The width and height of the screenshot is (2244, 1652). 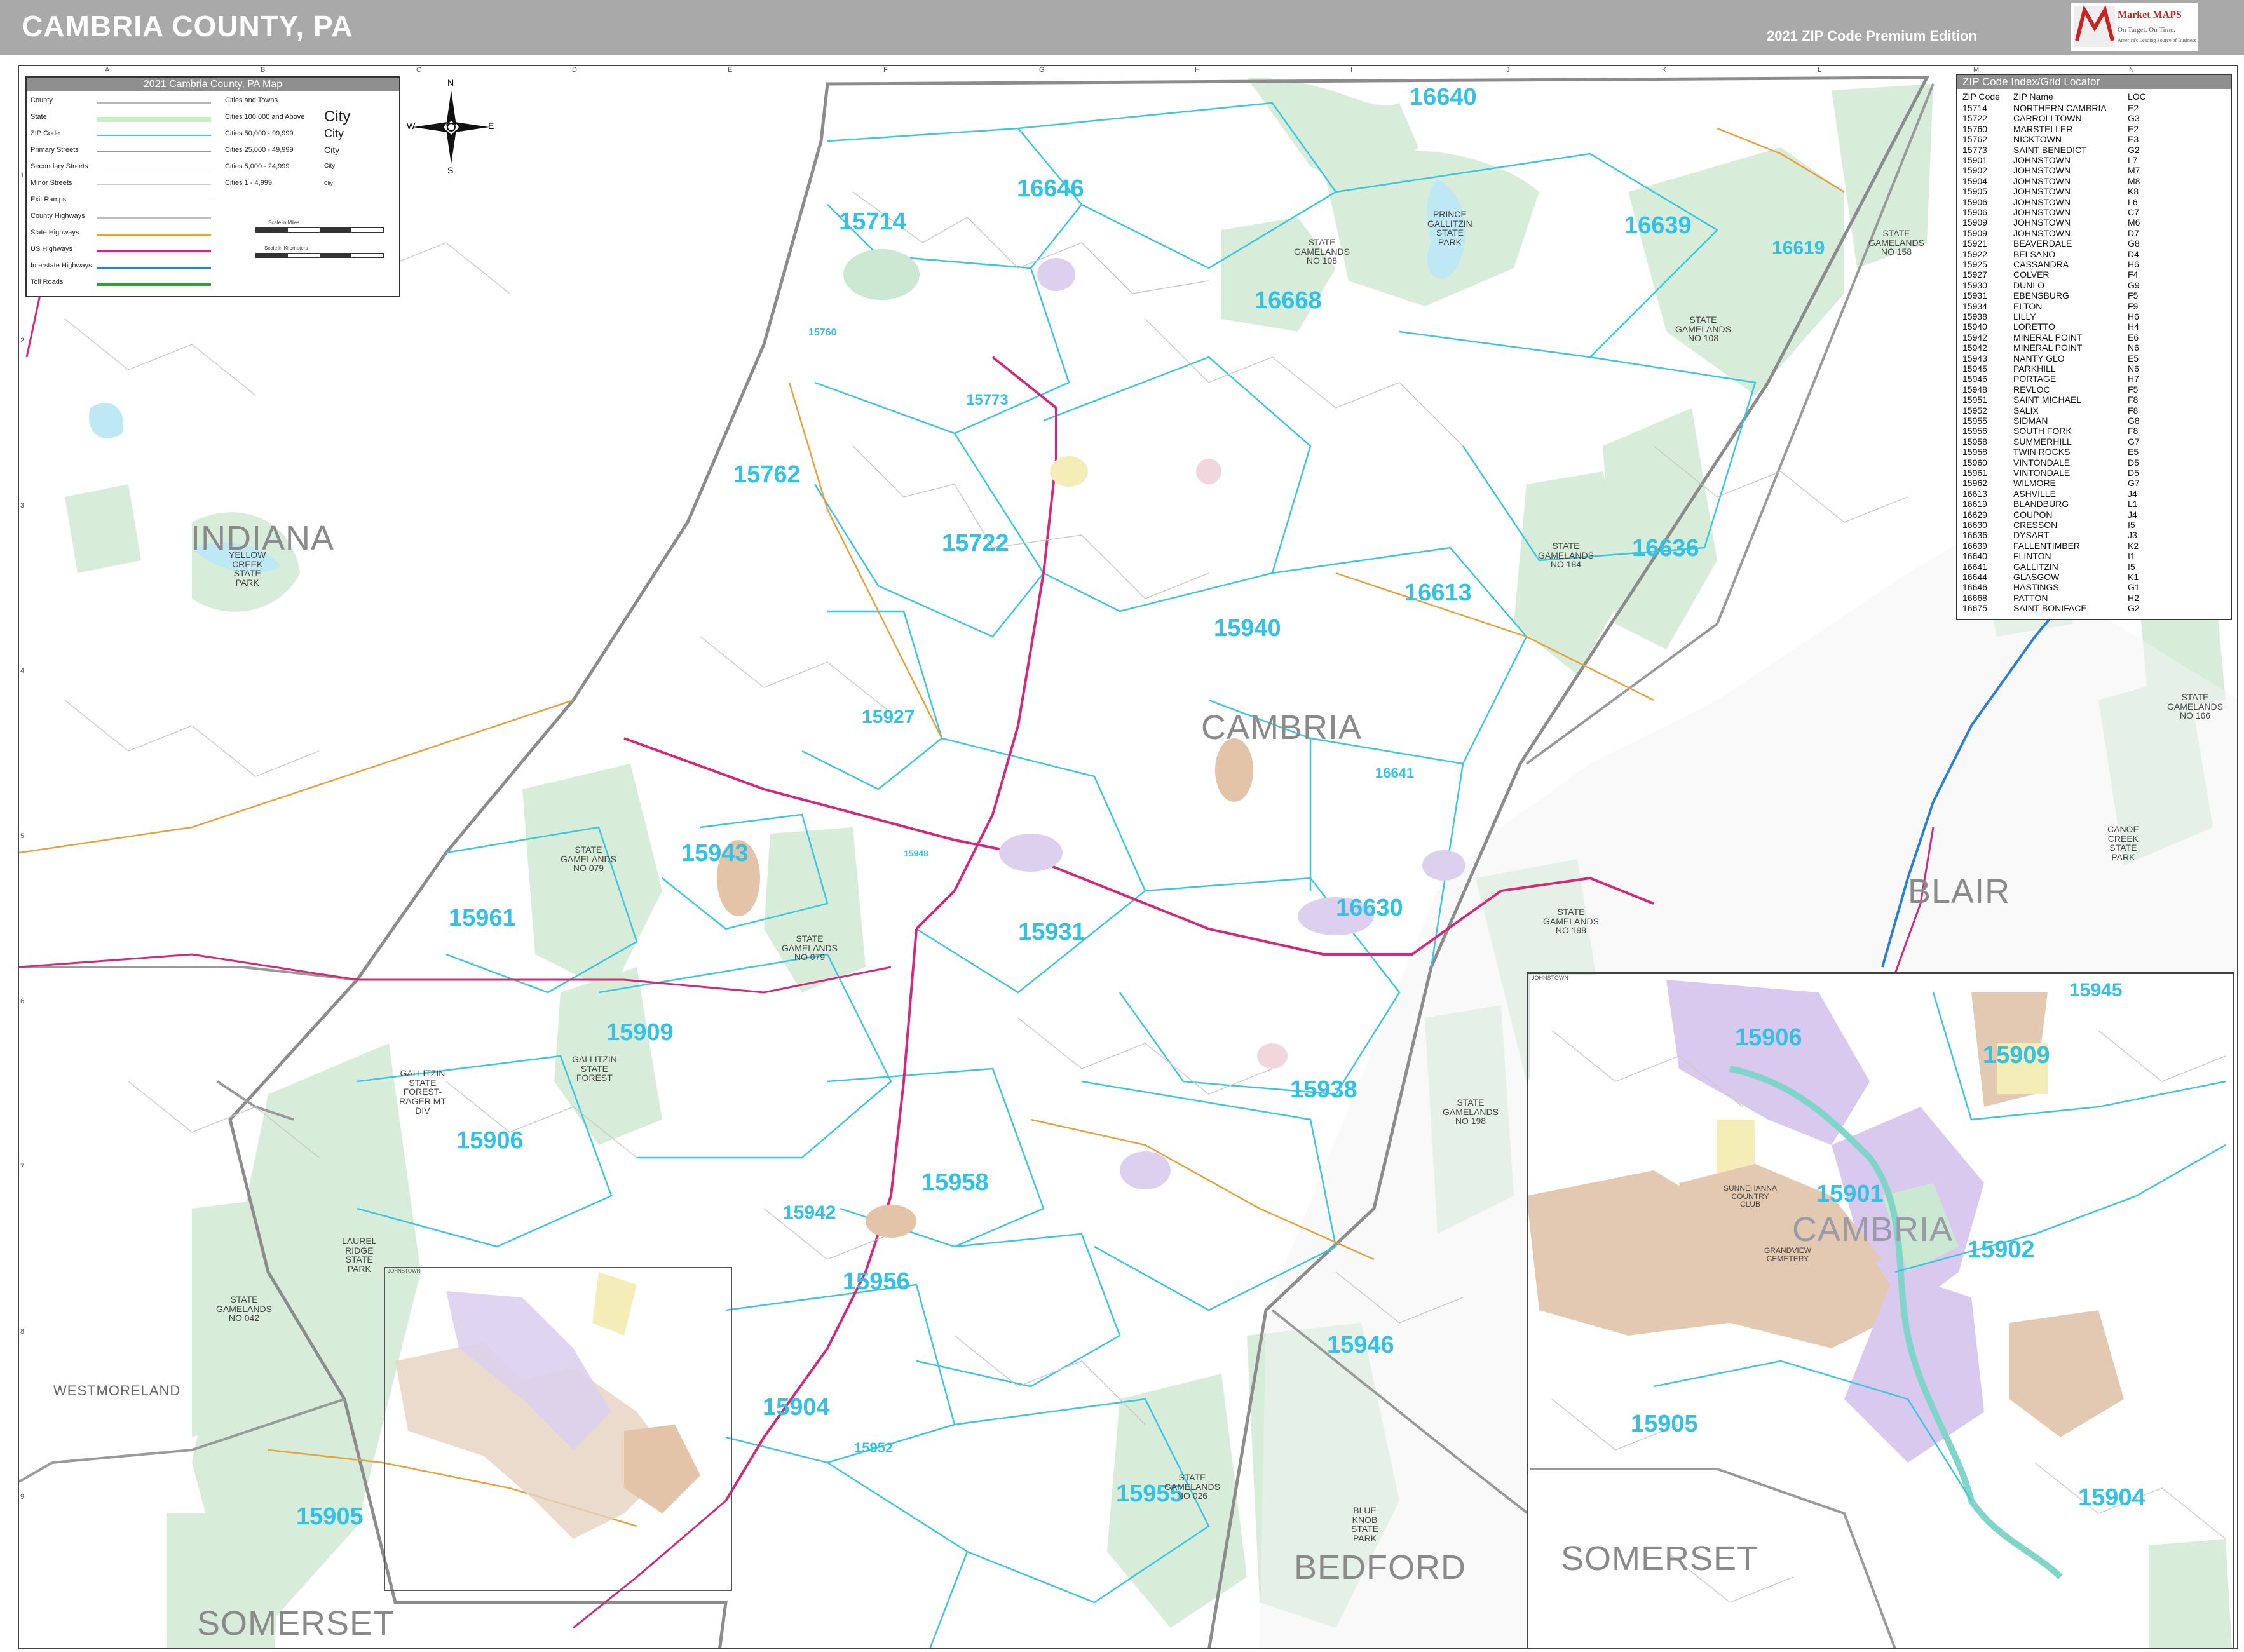 What do you see at coordinates (2095, 150) in the screenshot?
I see `zip-index-row: 15773 SAINT BENEDICT G2` at bounding box center [2095, 150].